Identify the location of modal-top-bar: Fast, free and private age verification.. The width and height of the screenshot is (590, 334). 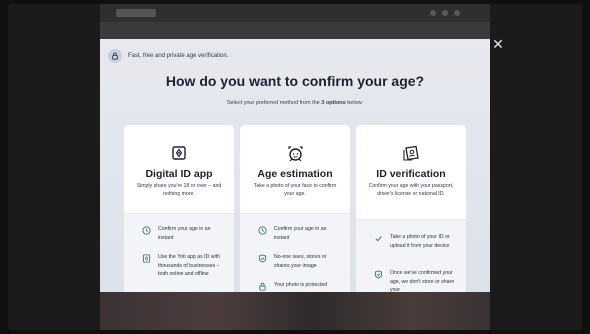
(168, 56).